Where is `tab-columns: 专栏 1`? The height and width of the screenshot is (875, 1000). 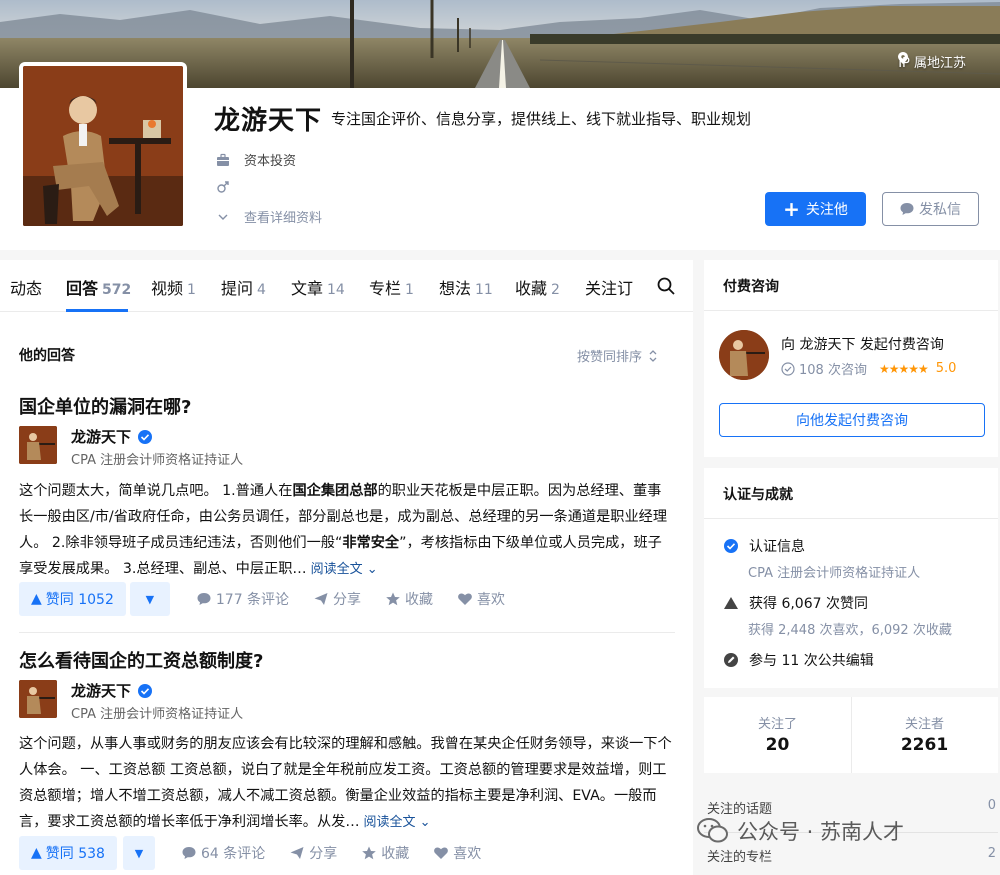 tab-columns: 专栏 1 is located at coordinates (391, 287).